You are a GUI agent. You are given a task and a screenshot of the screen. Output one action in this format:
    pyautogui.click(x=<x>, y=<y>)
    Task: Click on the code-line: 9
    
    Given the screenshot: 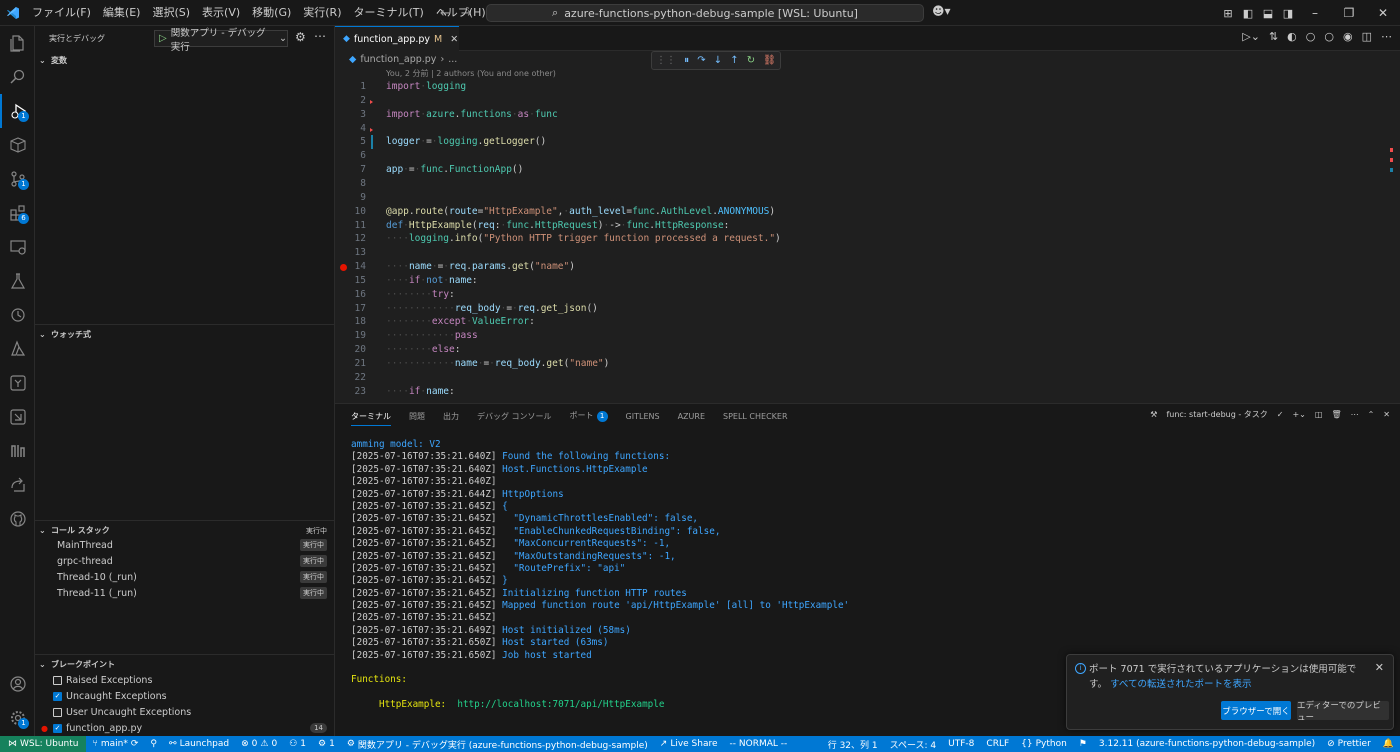 What is the action you would take?
    pyautogui.click(x=860, y=198)
    